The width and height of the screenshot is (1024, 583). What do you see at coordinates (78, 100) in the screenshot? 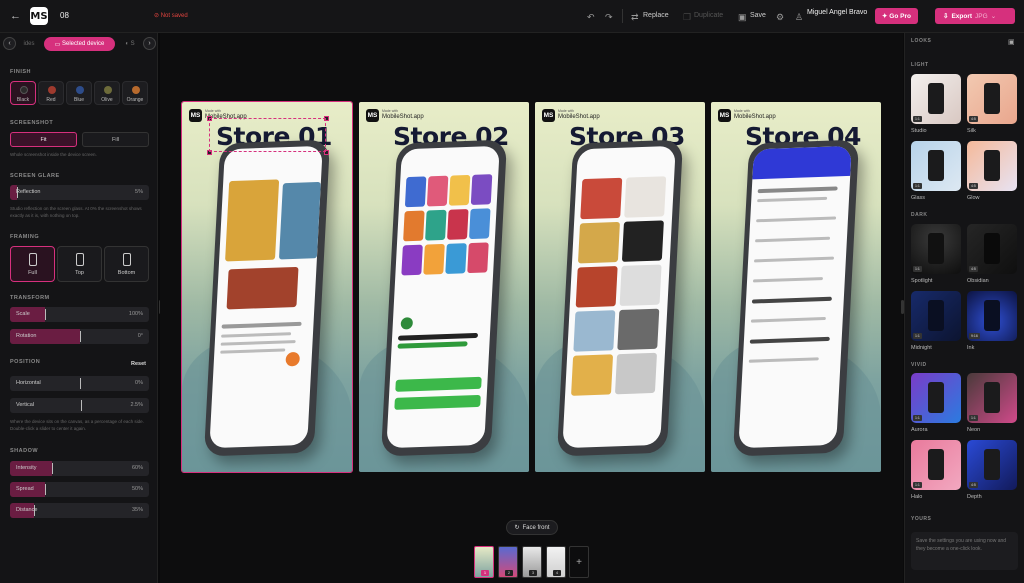
I see `finish-label: Blue` at bounding box center [78, 100].